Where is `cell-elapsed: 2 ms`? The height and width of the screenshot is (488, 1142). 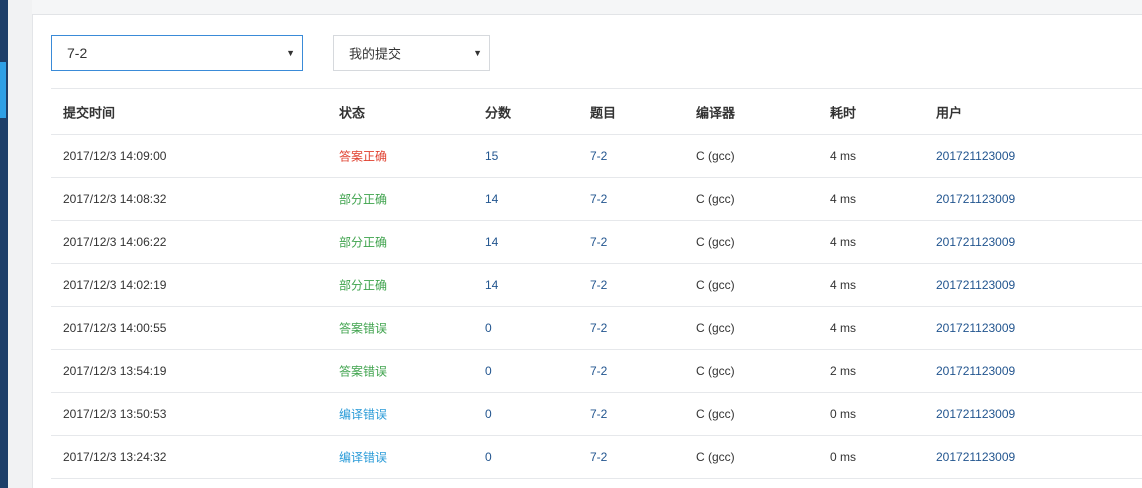 cell-elapsed: 2 ms is located at coordinates (843, 371).